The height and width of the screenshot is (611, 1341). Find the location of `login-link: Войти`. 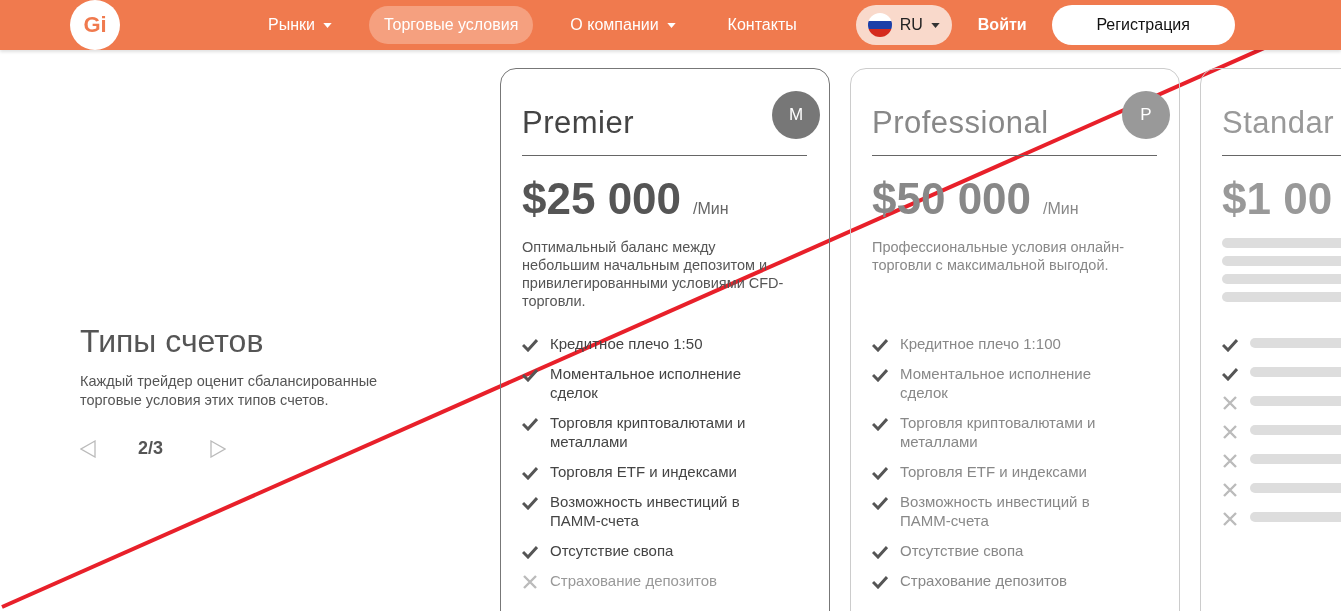

login-link: Войти is located at coordinates (1002, 25).